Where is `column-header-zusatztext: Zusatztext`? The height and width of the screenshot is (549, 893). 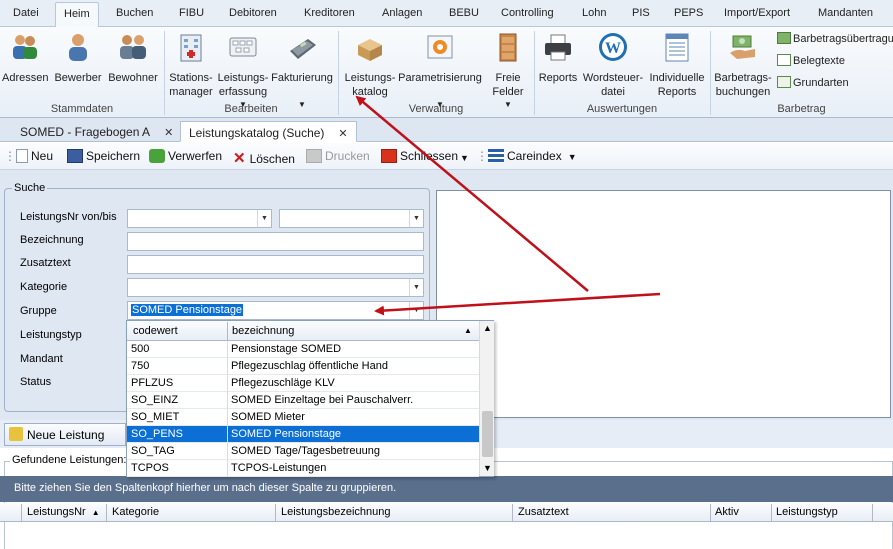 column-header-zusatztext: Zusatztext is located at coordinates (543, 512).